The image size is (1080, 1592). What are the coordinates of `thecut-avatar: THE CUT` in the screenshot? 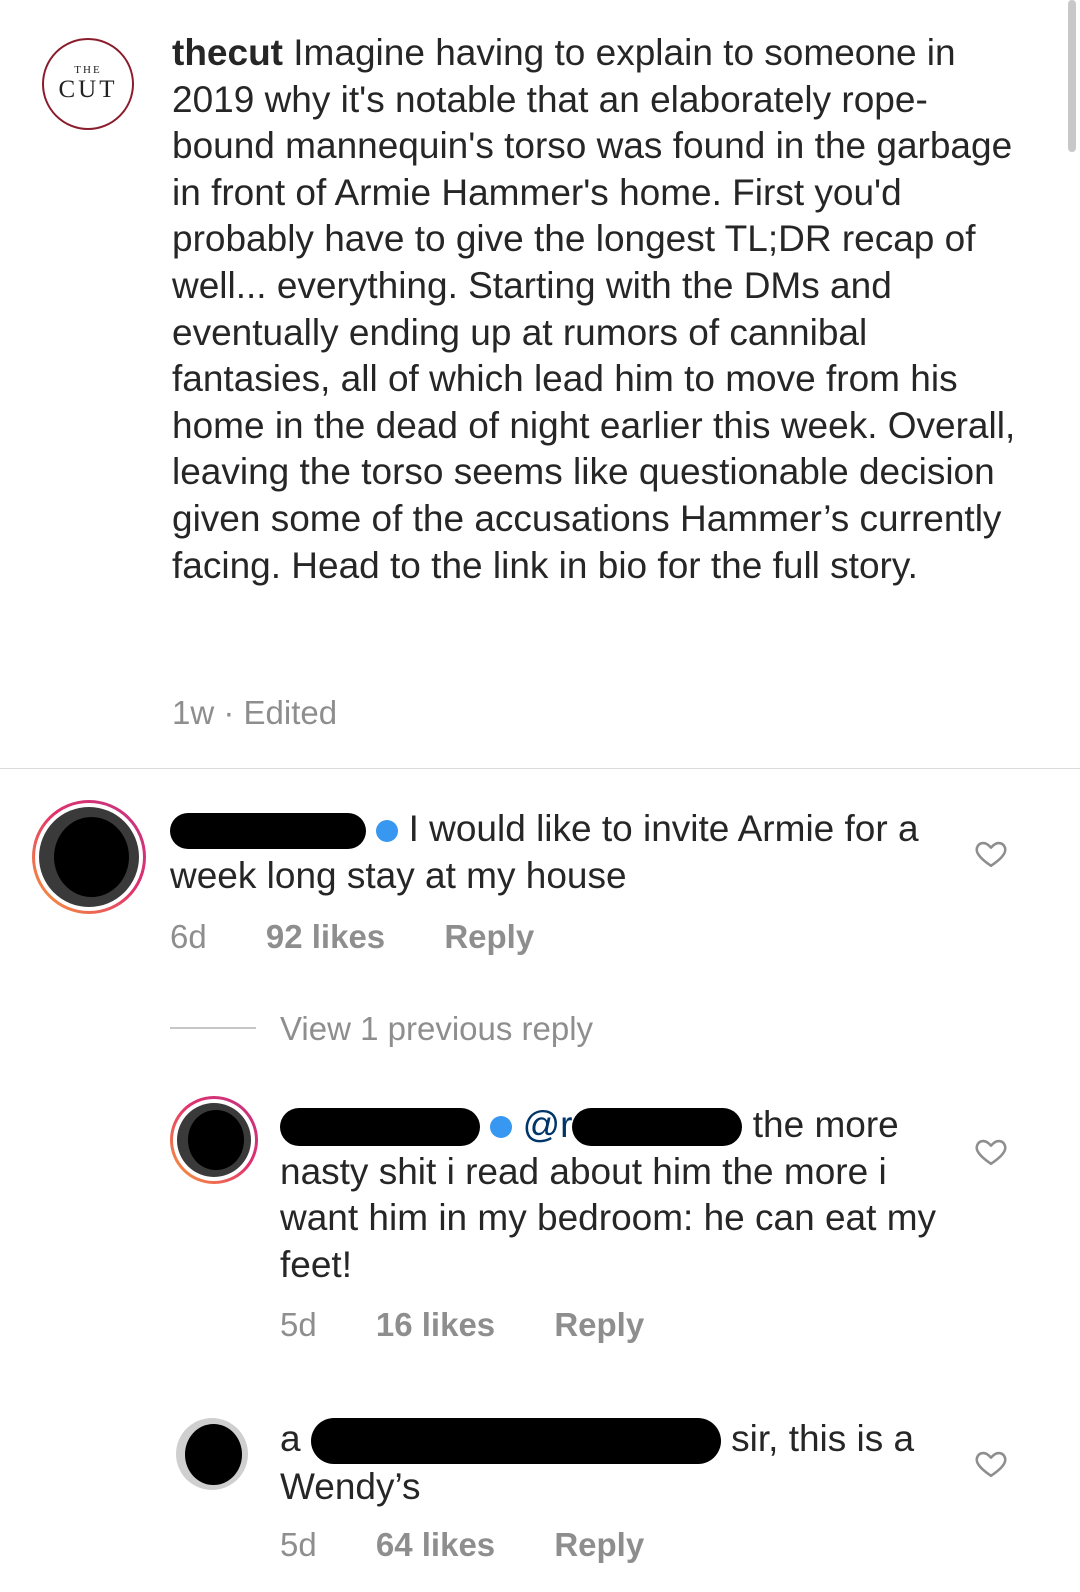 It's located at (88, 84).